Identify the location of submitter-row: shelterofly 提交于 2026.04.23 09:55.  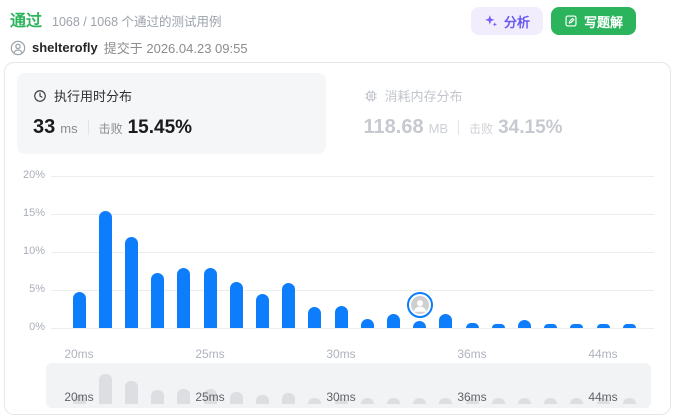
(338, 47).